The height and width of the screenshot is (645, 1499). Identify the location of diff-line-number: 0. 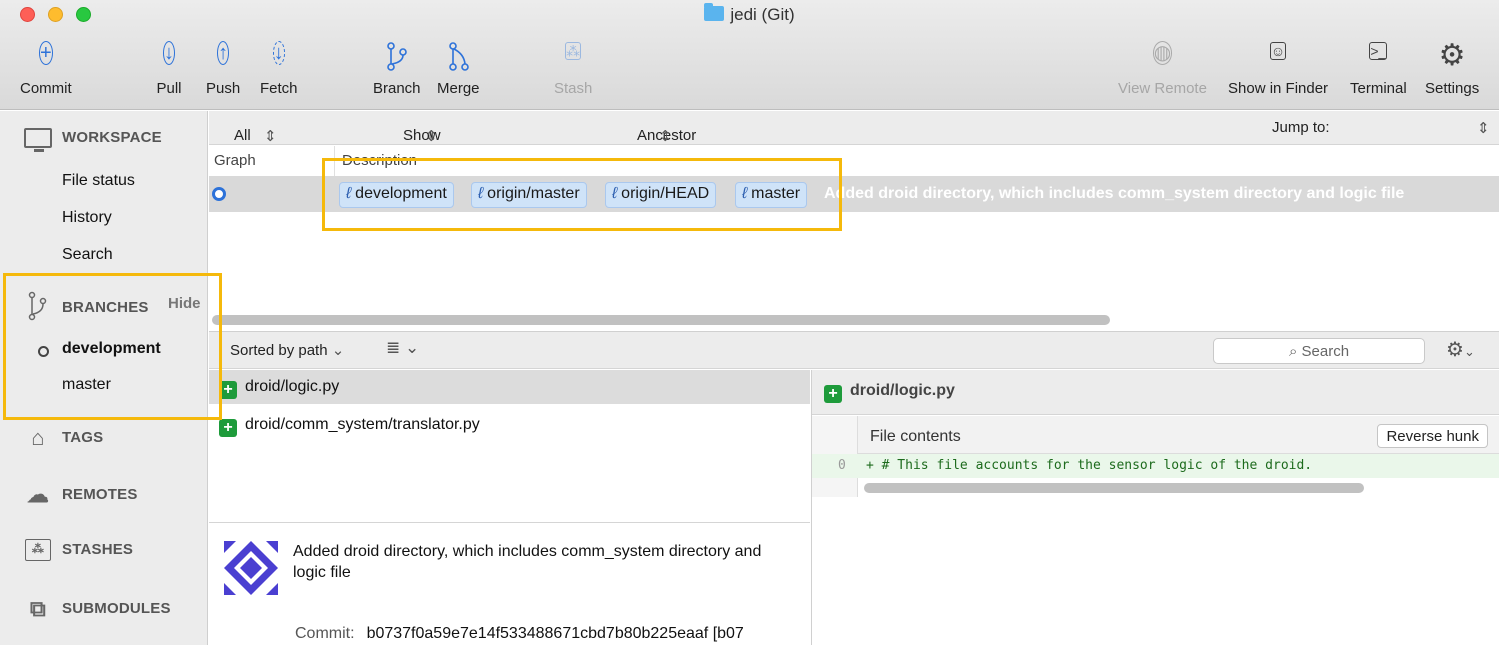
(842, 465).